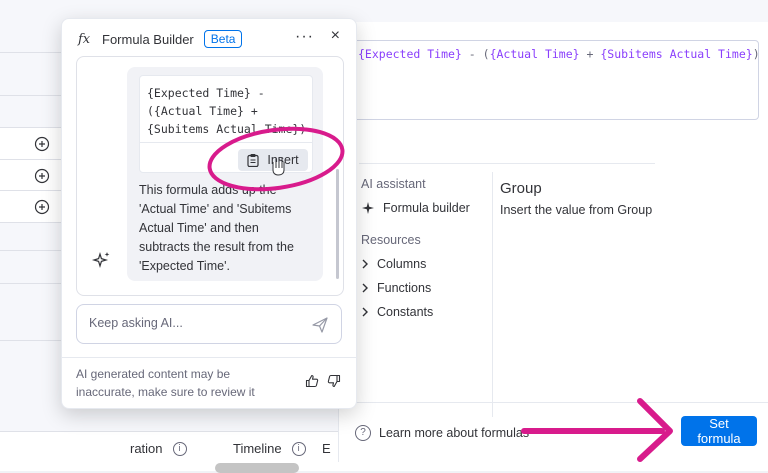 The width and height of the screenshot is (768, 473). What do you see at coordinates (363, 433) in the screenshot?
I see `help-icon: ?` at bounding box center [363, 433].